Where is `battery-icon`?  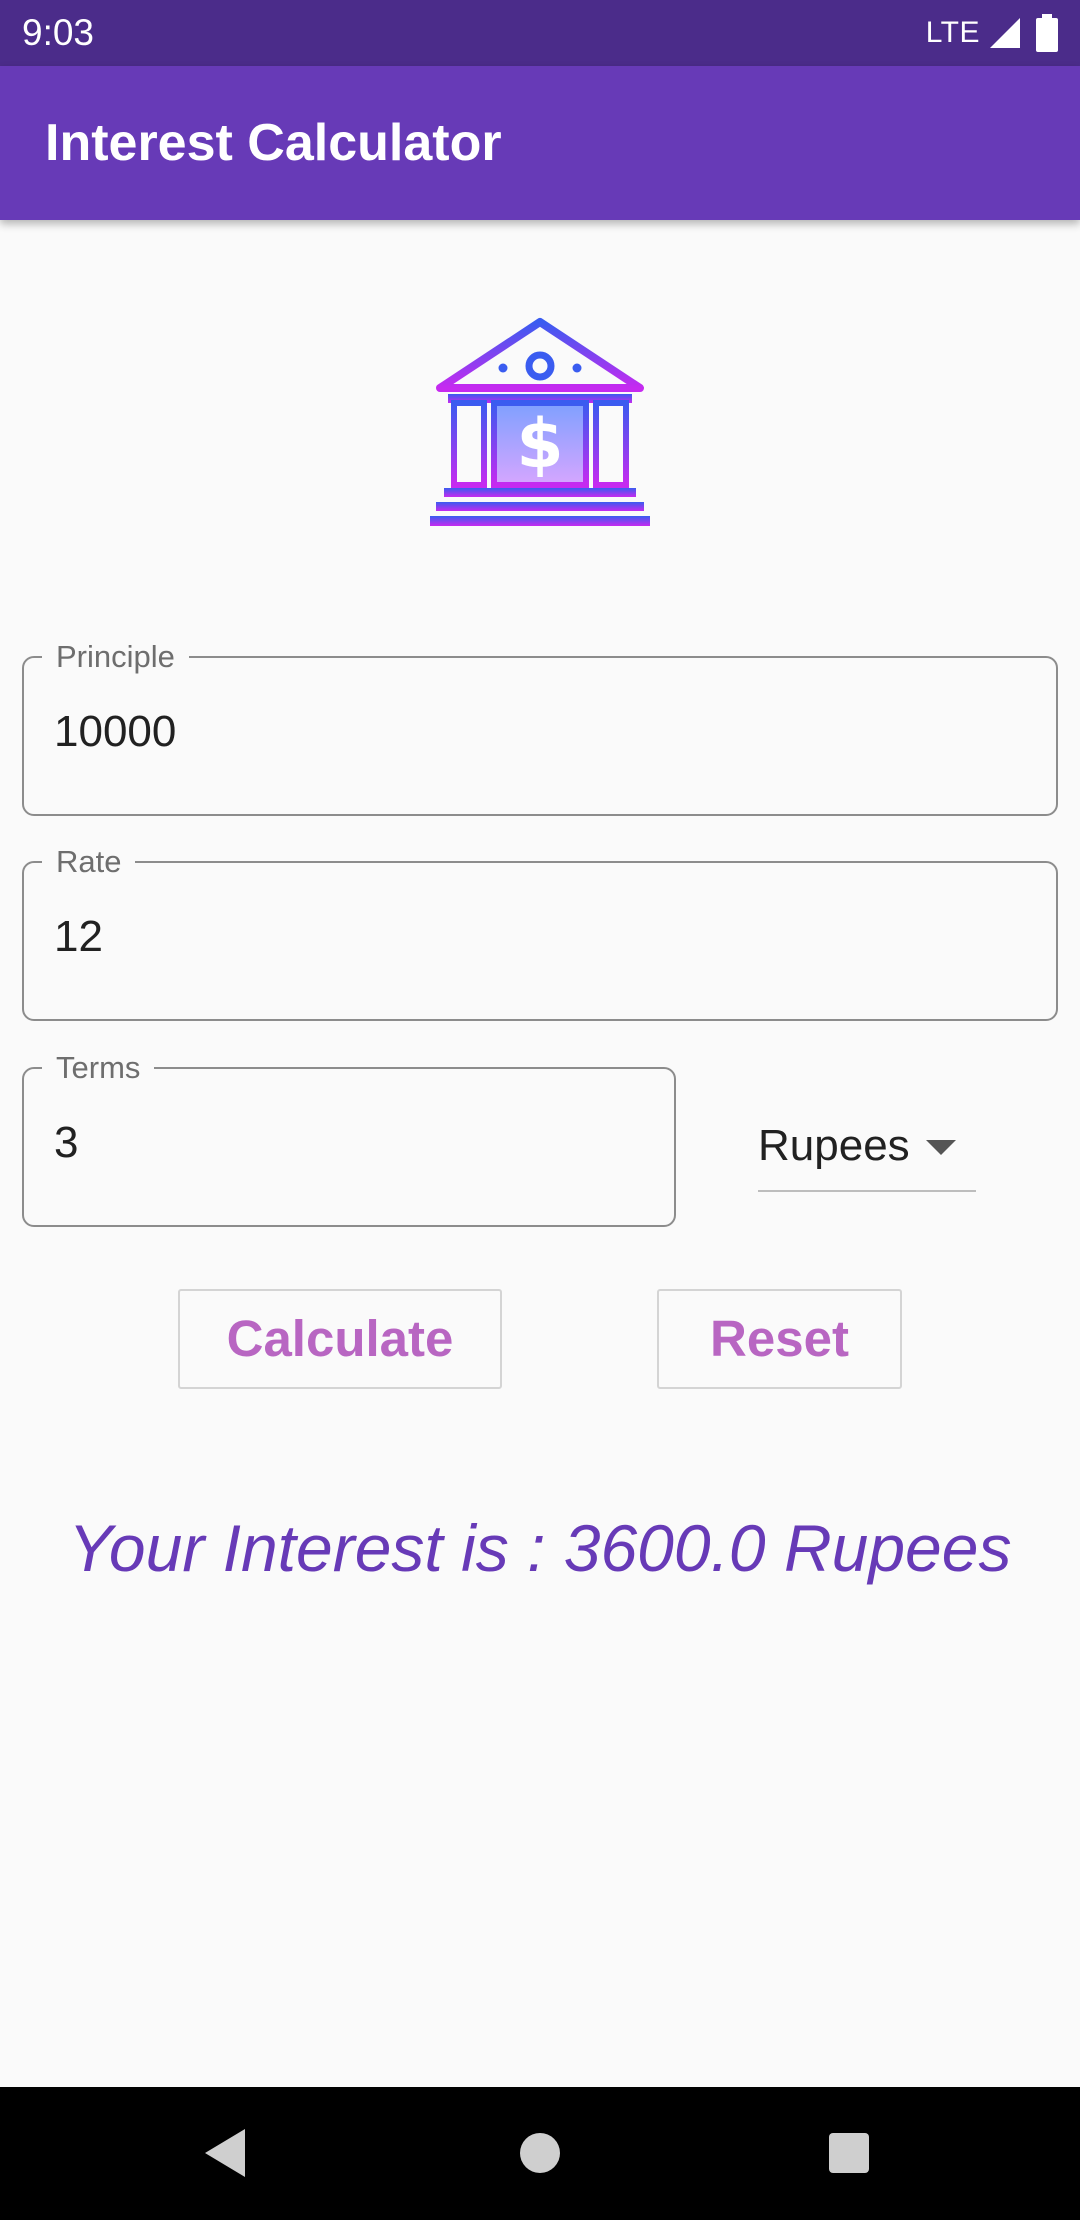
battery-icon is located at coordinates (1047, 33).